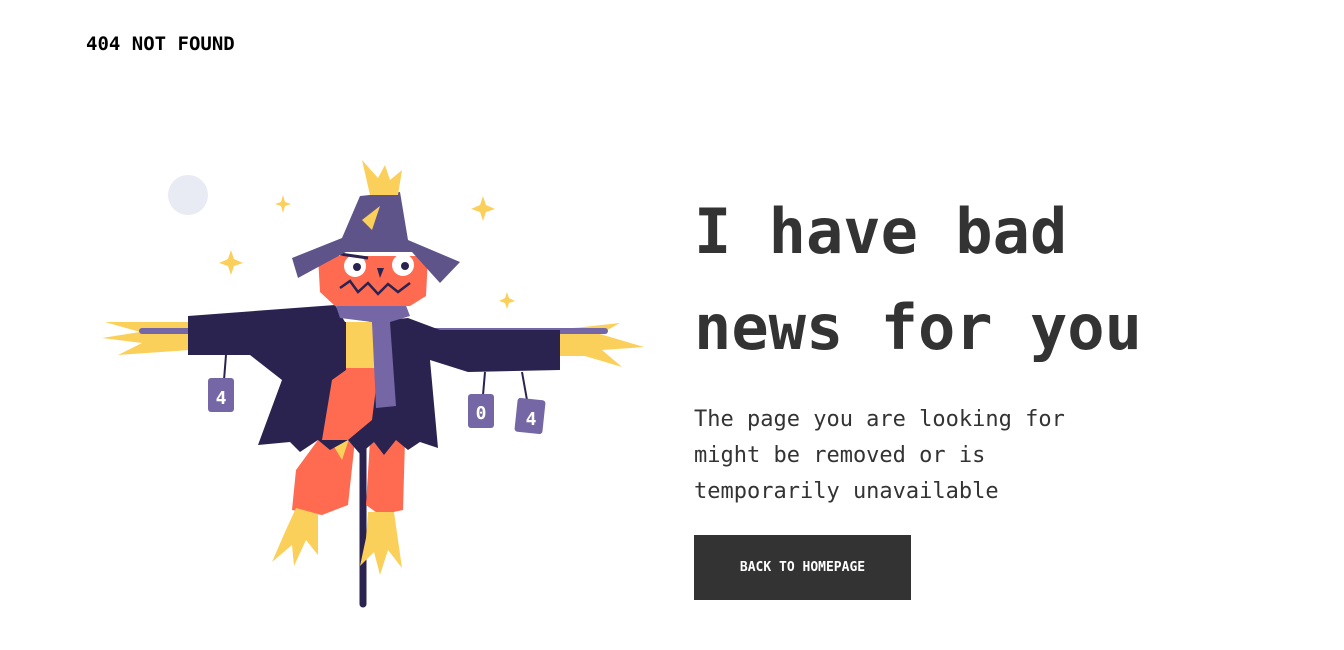 This screenshot has width=1344, height=650. I want to click on page-headline: I have bad news for you, so click(918, 279).